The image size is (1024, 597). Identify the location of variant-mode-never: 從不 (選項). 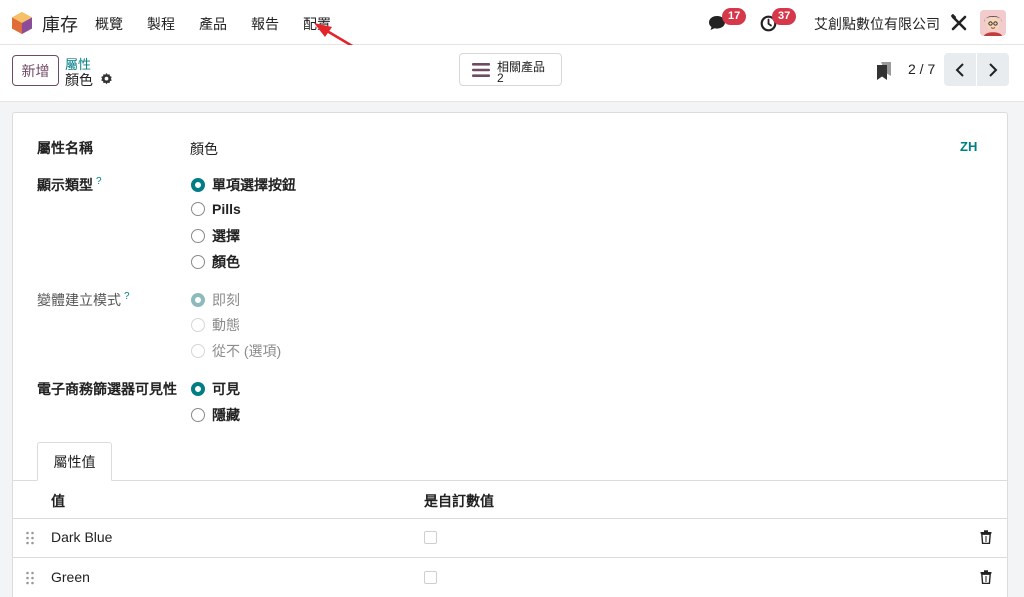
(236, 351).